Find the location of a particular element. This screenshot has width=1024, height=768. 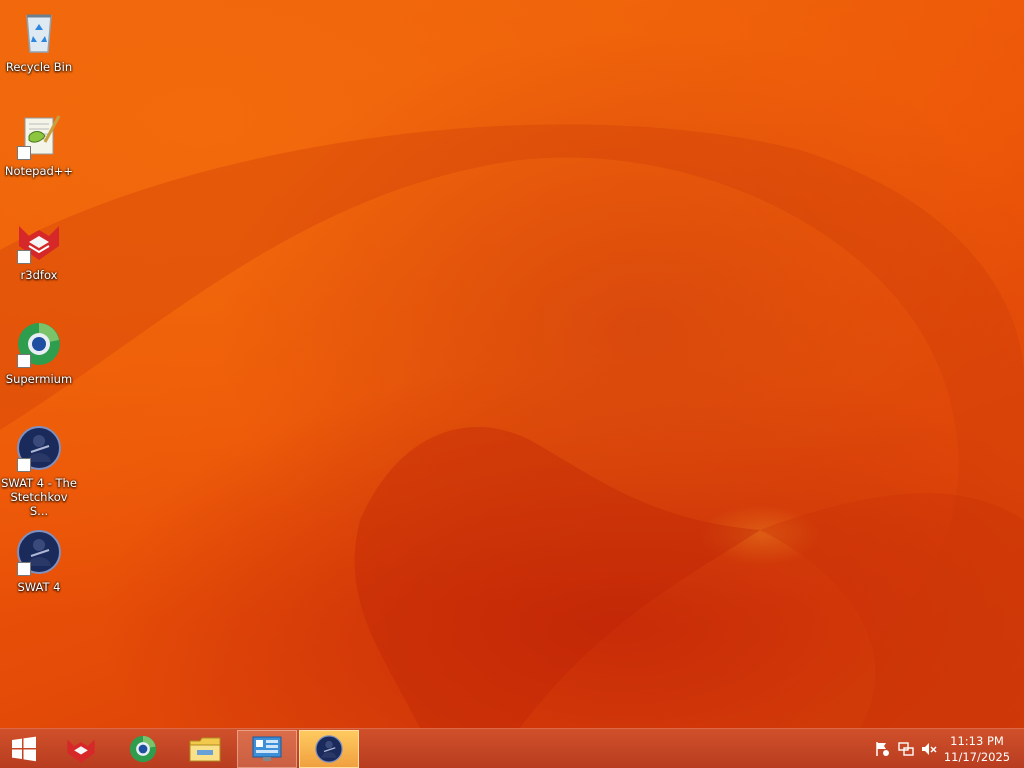

taskbar-file-explorer is located at coordinates (205, 749).